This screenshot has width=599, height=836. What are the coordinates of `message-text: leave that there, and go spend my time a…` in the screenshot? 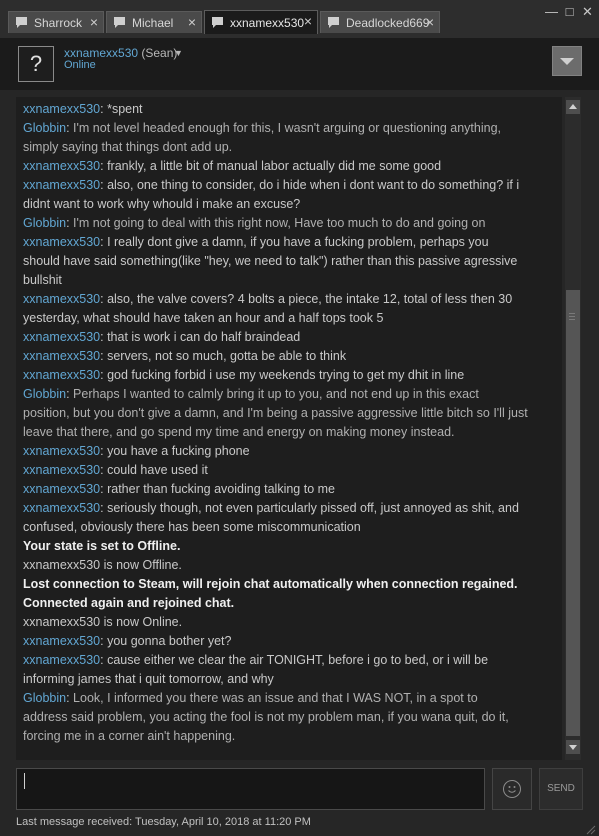 It's located at (239, 432).